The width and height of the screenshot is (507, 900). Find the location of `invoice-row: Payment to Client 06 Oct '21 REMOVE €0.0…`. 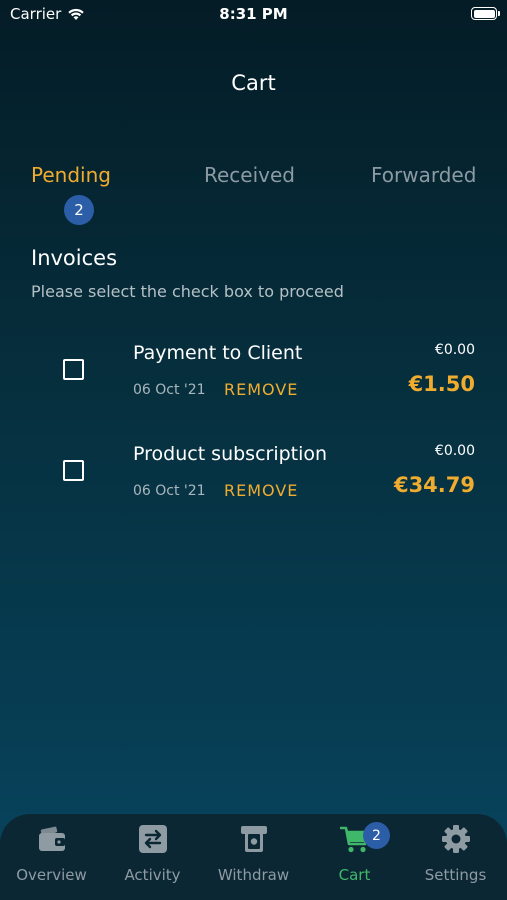

invoice-row: Payment to Client 06 Oct '21 REMOVE €0.0… is located at coordinates (253, 382).